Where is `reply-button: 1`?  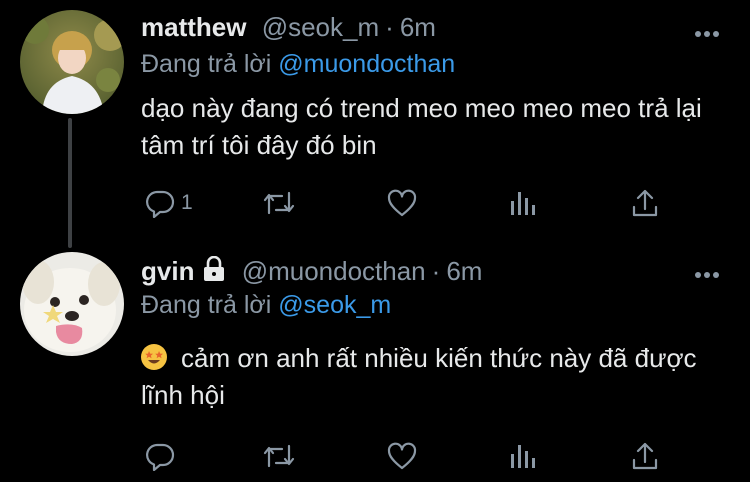 reply-button: 1 is located at coordinates (169, 203).